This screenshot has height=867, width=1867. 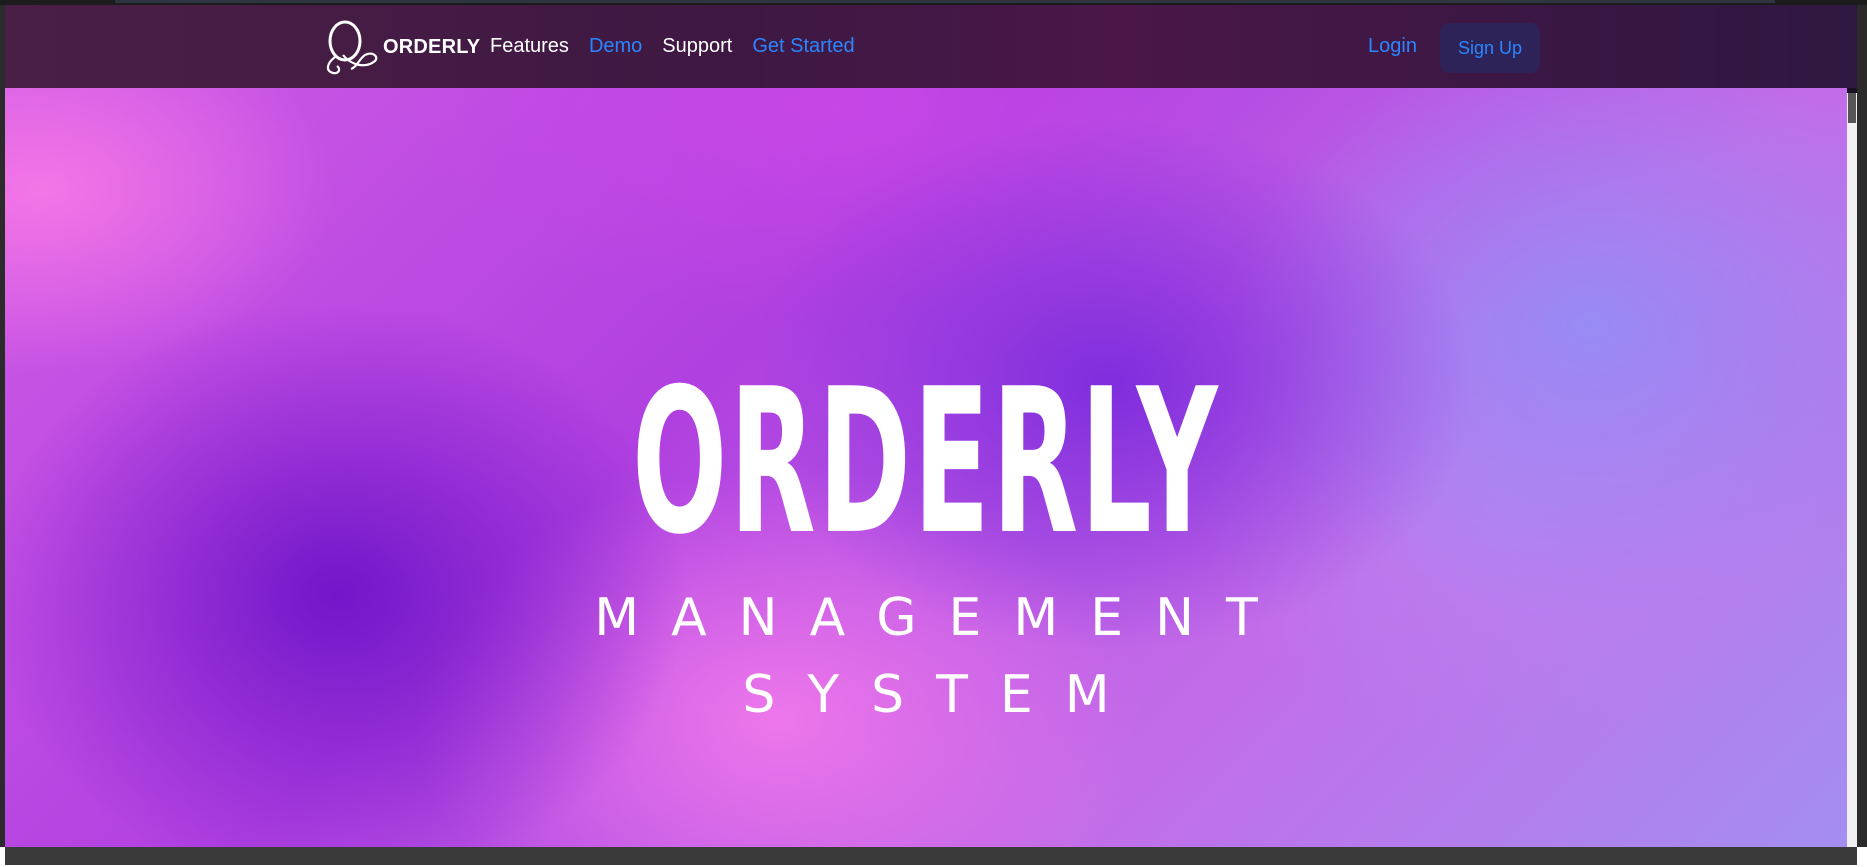 I want to click on brand-logo-link: ORDERLY, so click(x=400, y=47).